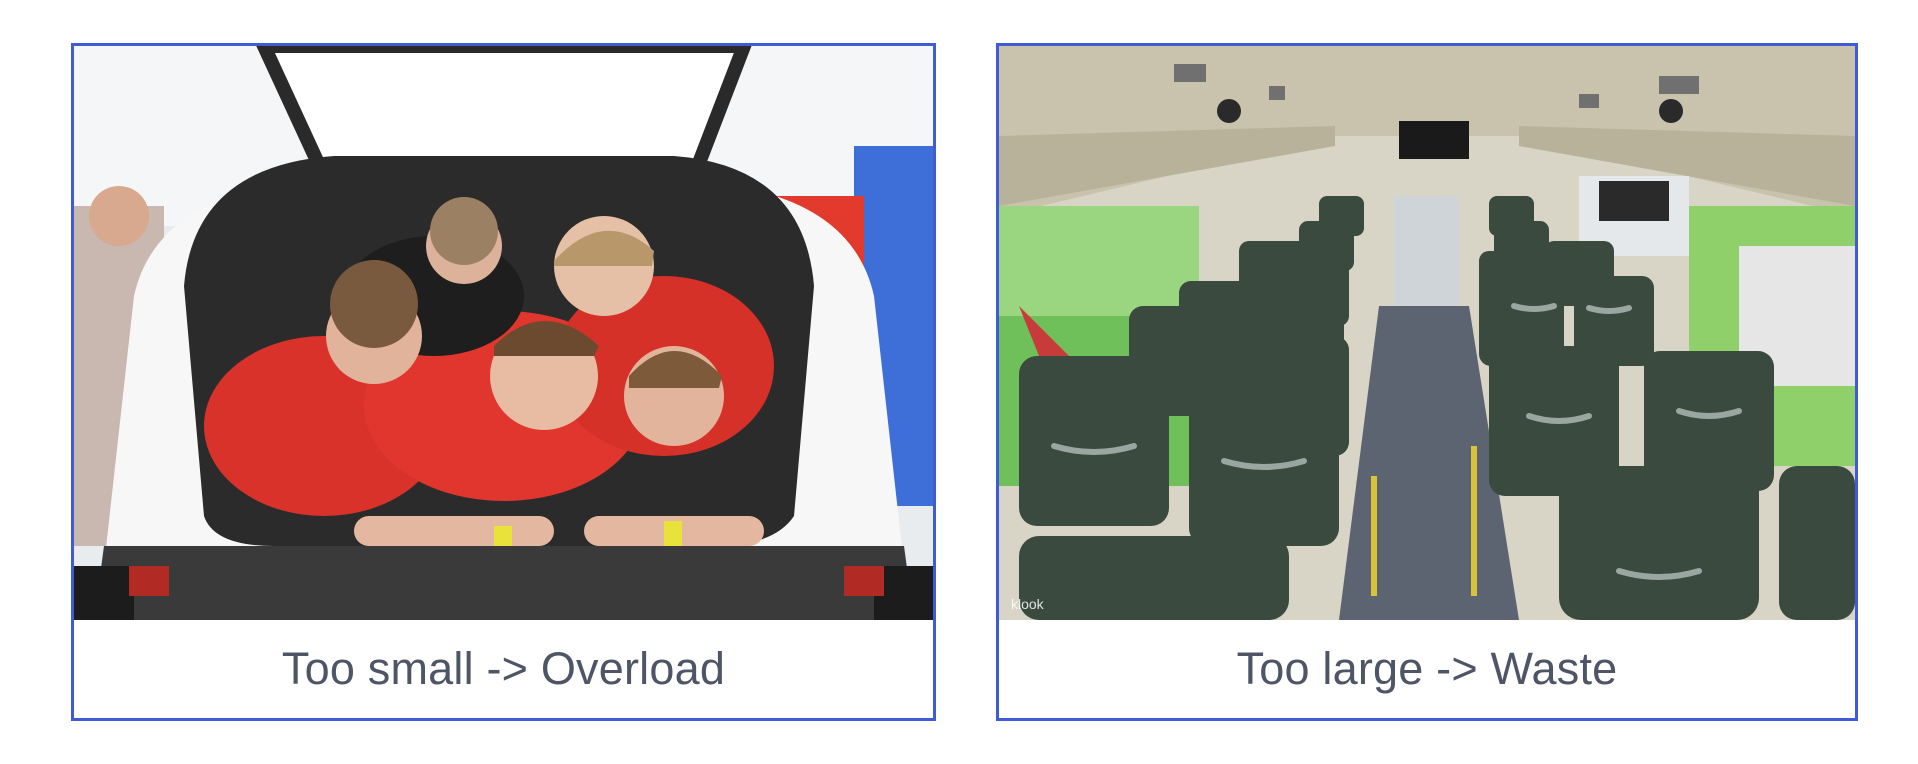  Describe the element at coordinates (1427, 668) in the screenshot. I see `panel-caption: Too large -> Waste` at that location.